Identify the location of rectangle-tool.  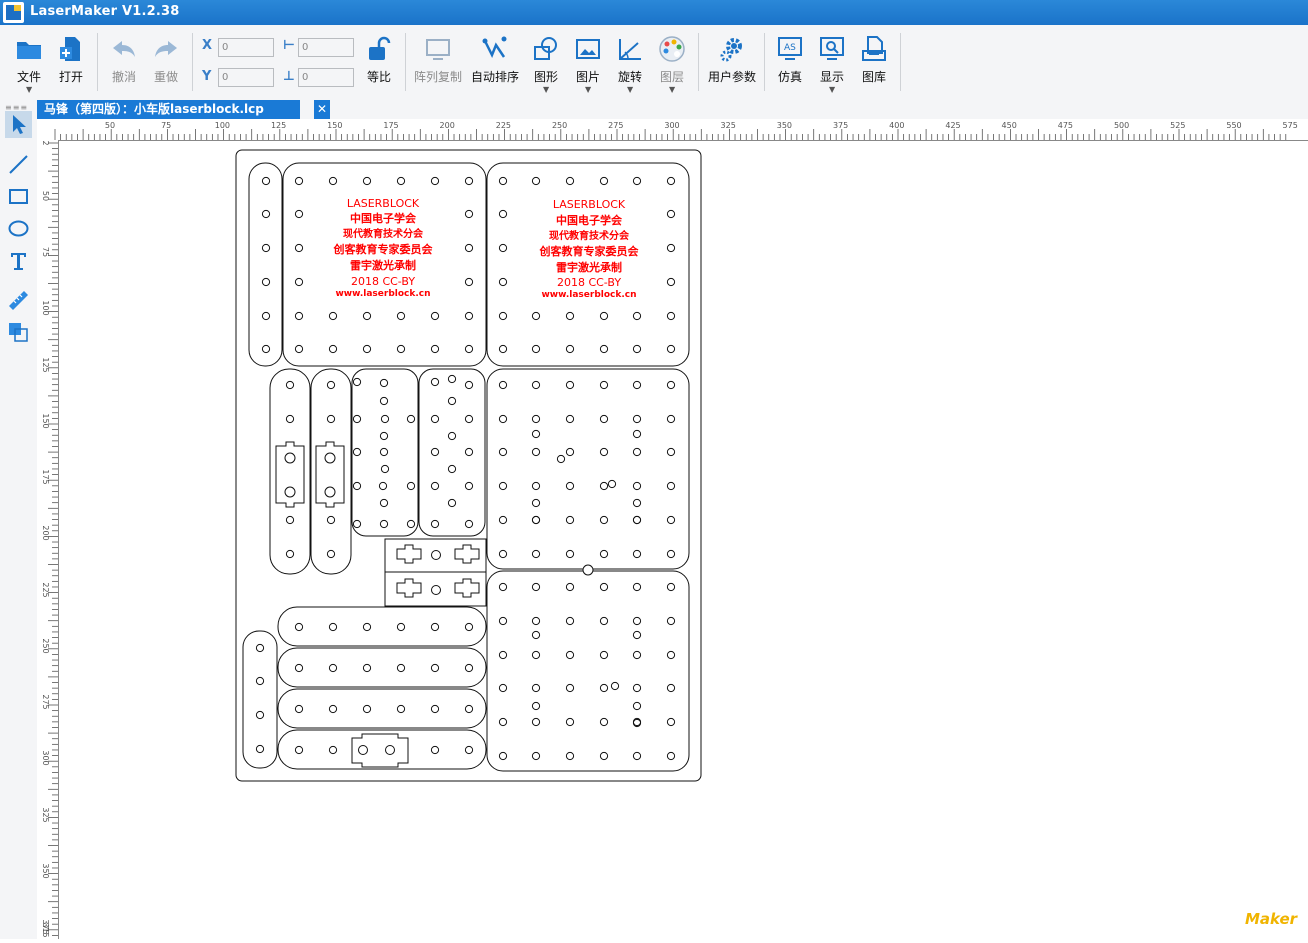
(18, 196).